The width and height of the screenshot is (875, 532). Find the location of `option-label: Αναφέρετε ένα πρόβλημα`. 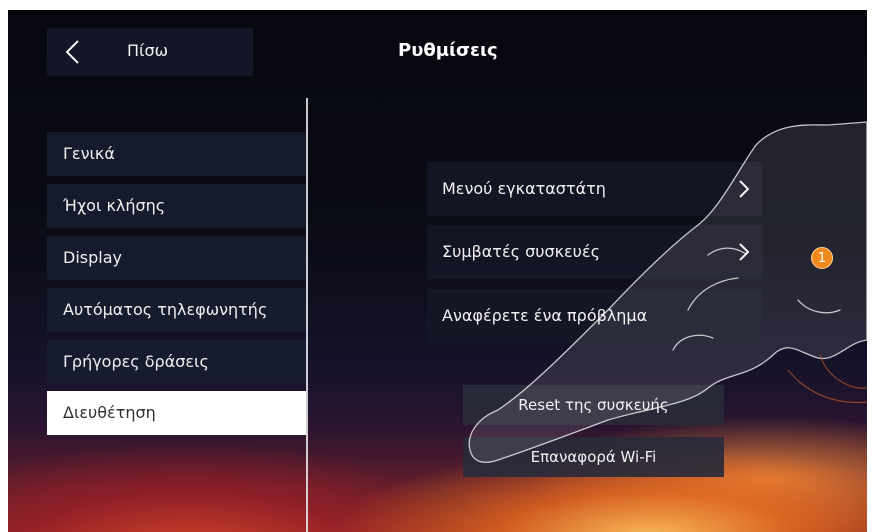

option-label: Αναφέρετε ένα πρόβλημα is located at coordinates (545, 315).